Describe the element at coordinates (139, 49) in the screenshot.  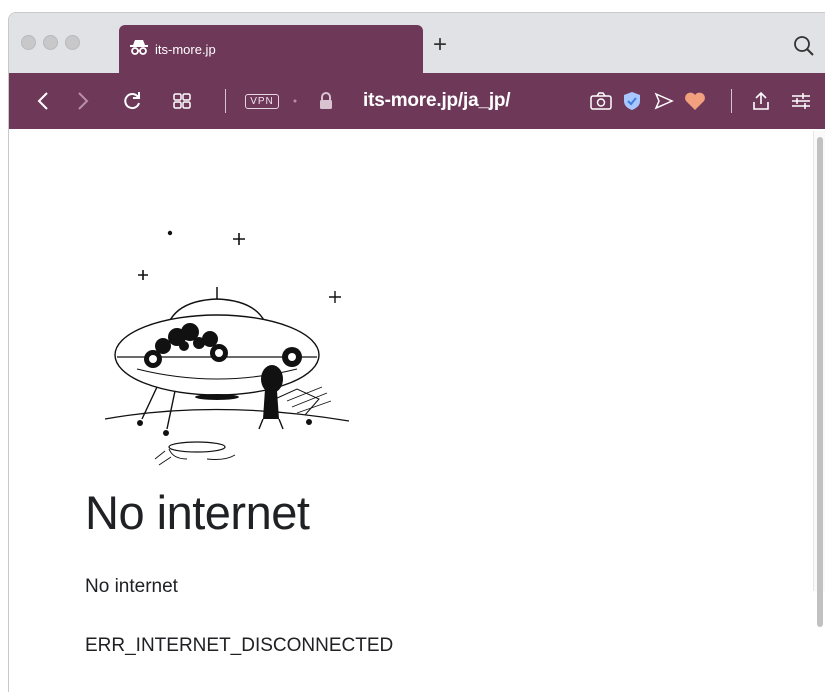
I see `incognito-icon` at that location.